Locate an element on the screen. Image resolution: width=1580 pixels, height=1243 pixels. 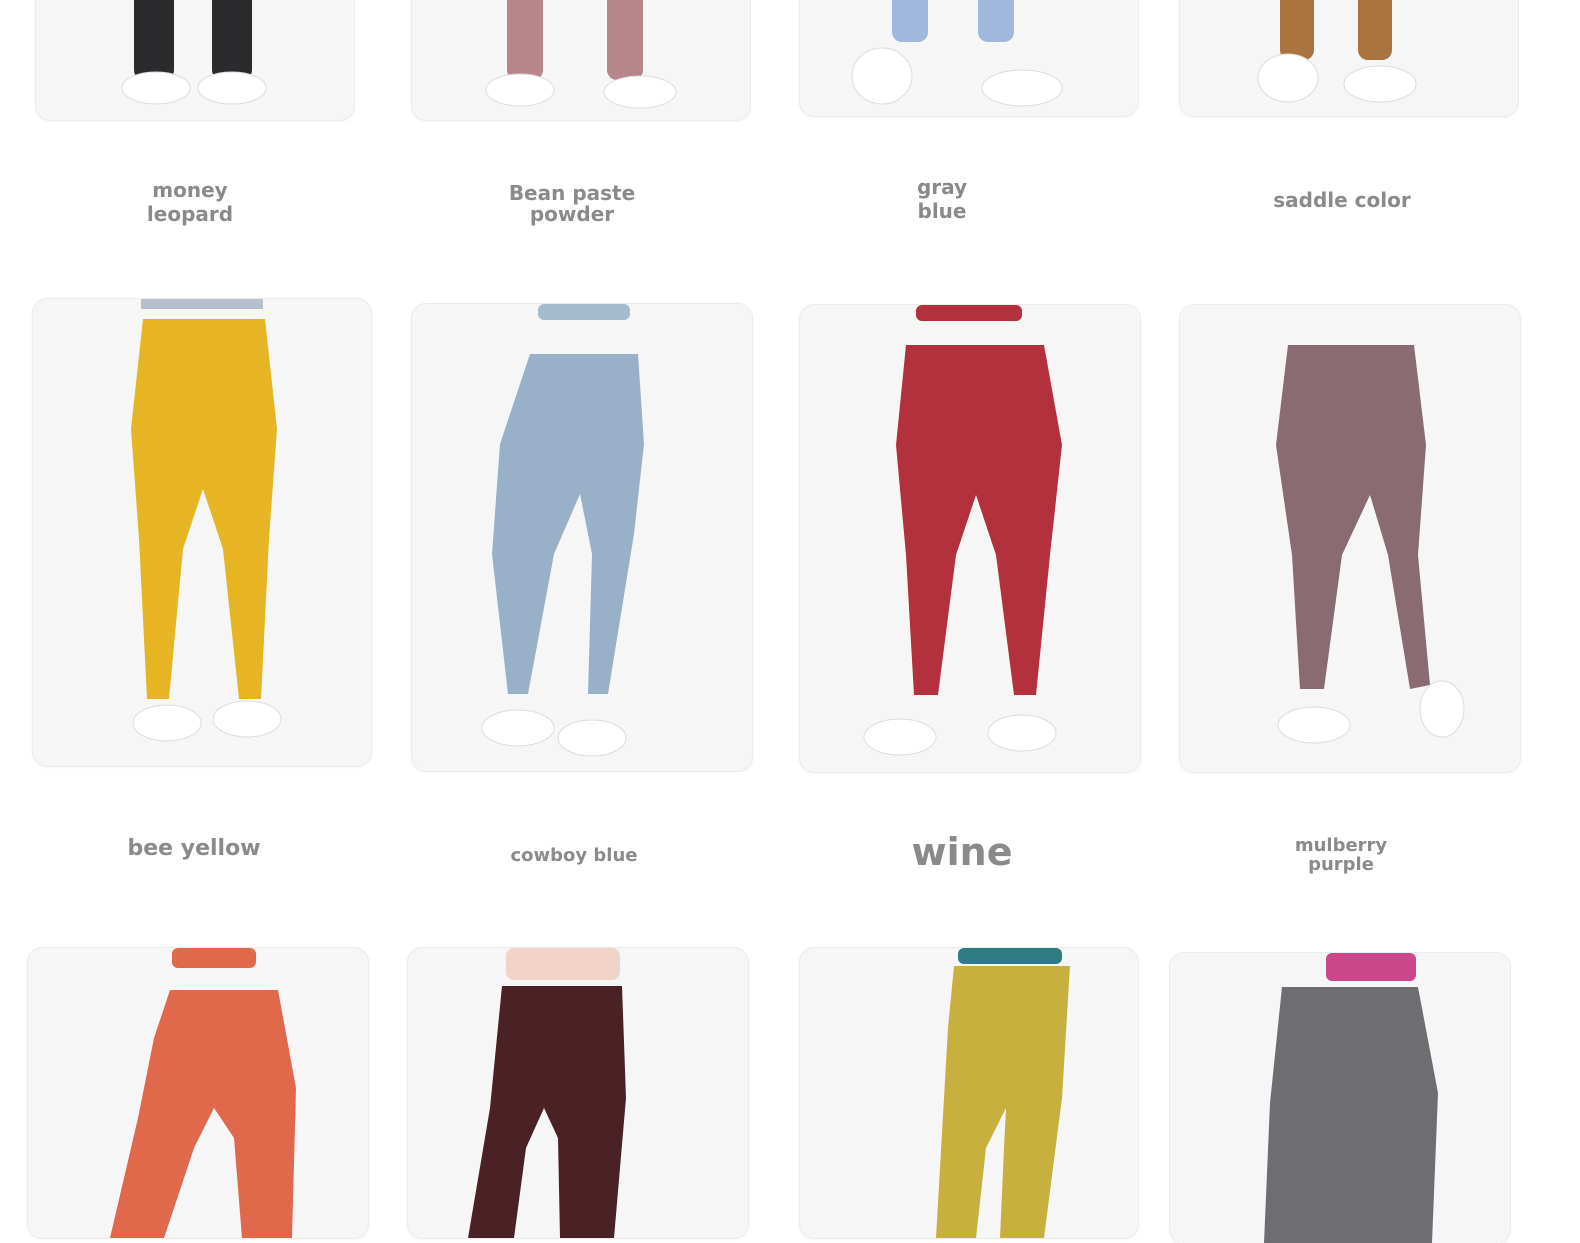
product-image-cowboy-blue is located at coordinates (582, 537).